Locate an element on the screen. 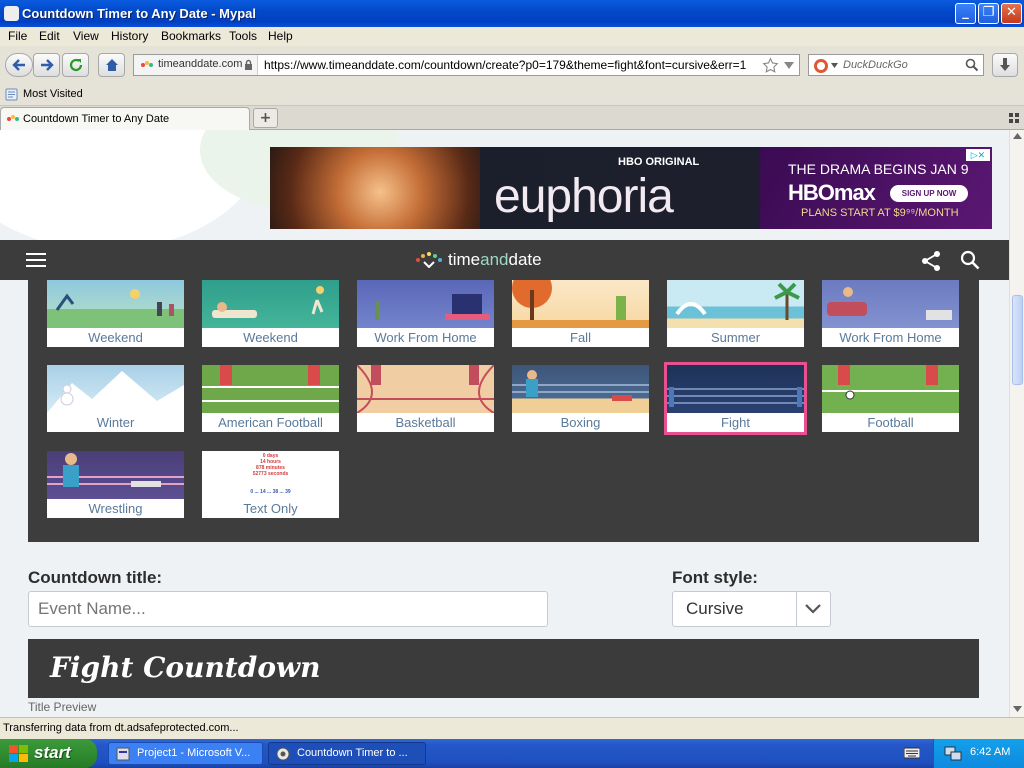 The height and width of the screenshot is (768, 1024). ad-choices-icon: ▷✕ is located at coordinates (978, 155).